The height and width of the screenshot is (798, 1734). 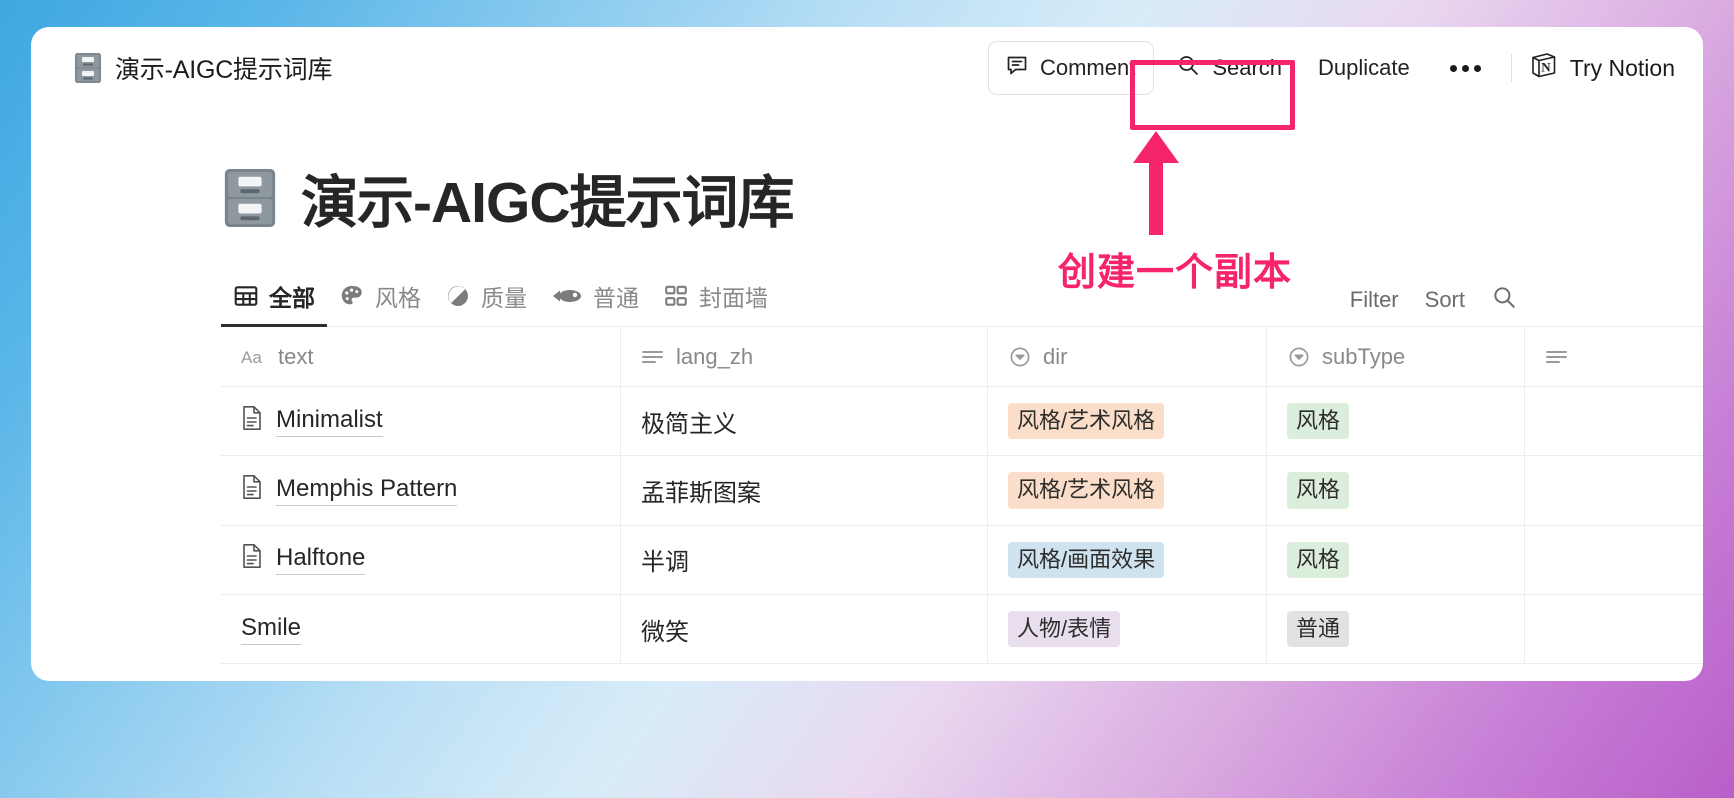 What do you see at coordinates (616, 298) in the screenshot?
I see `tab-normal-label: 普通` at bounding box center [616, 298].